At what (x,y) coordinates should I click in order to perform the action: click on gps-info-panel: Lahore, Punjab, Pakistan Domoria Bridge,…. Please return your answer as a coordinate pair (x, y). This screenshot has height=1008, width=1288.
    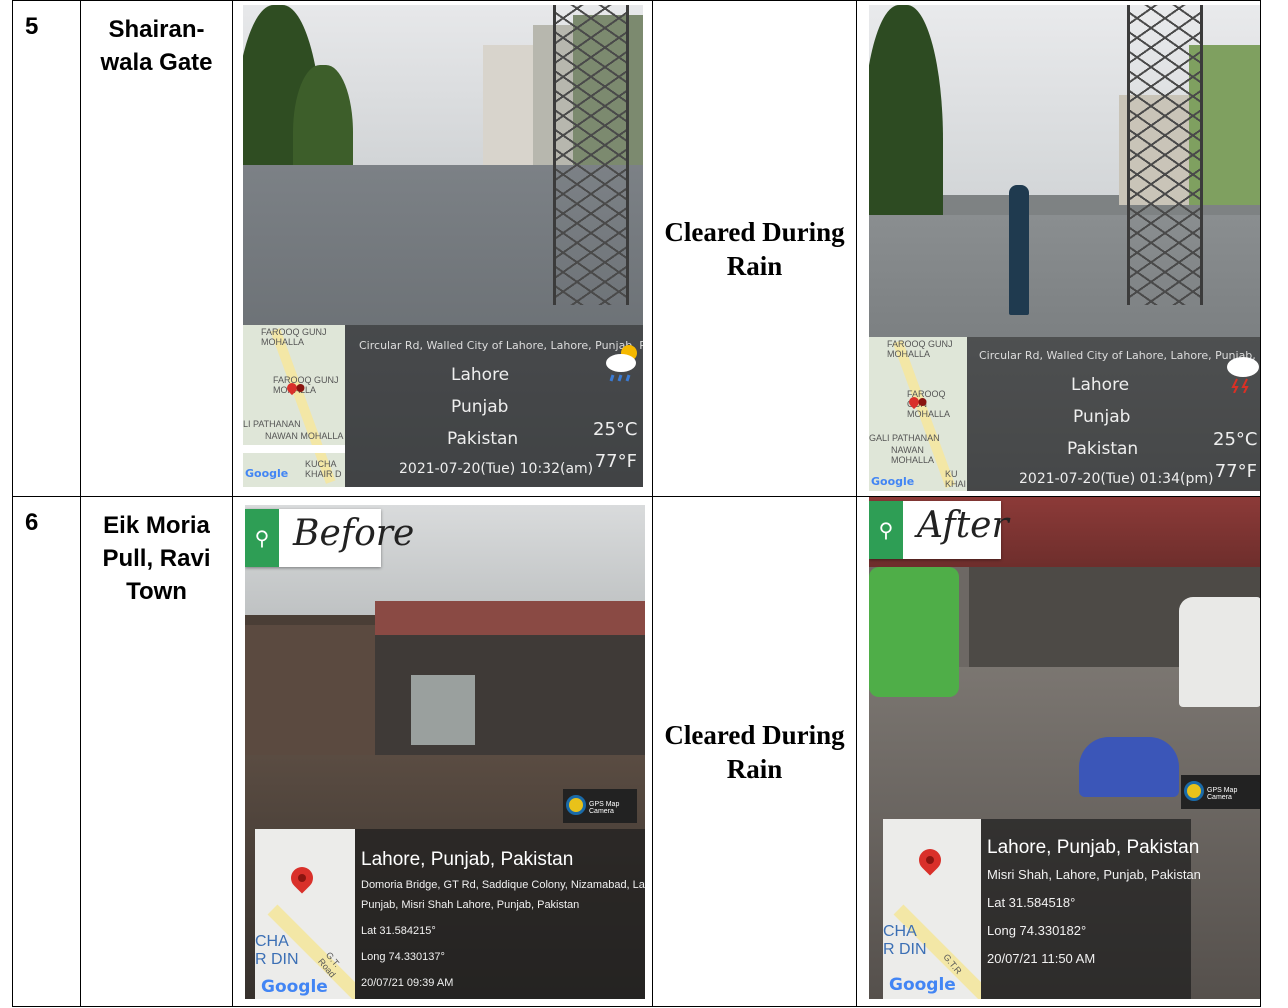
    Looking at the image, I should click on (500, 914).